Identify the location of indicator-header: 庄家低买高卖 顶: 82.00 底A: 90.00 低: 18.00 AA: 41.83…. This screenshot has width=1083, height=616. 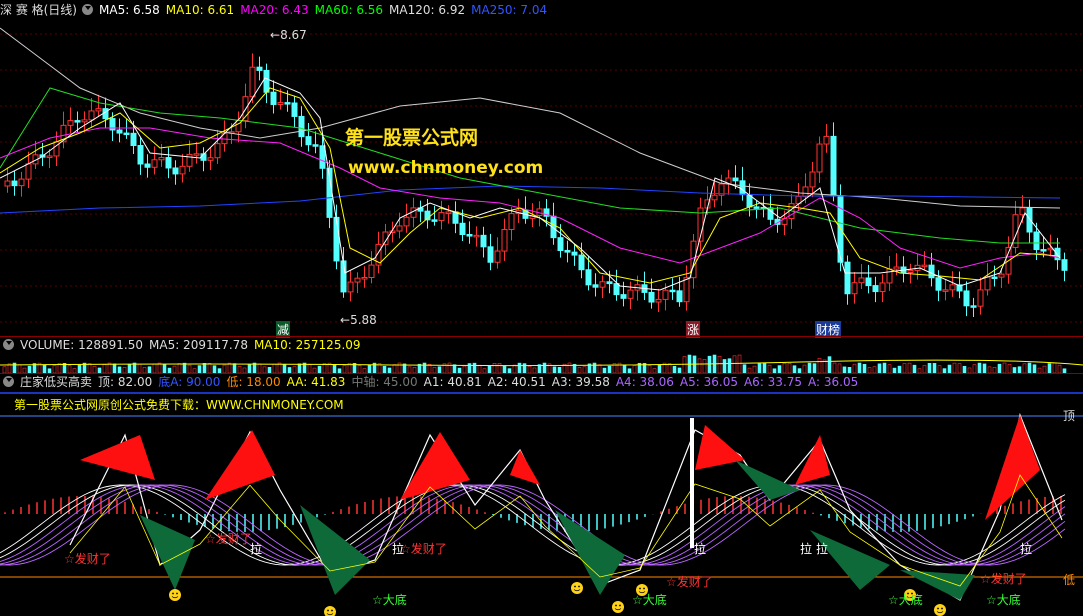
(435, 382).